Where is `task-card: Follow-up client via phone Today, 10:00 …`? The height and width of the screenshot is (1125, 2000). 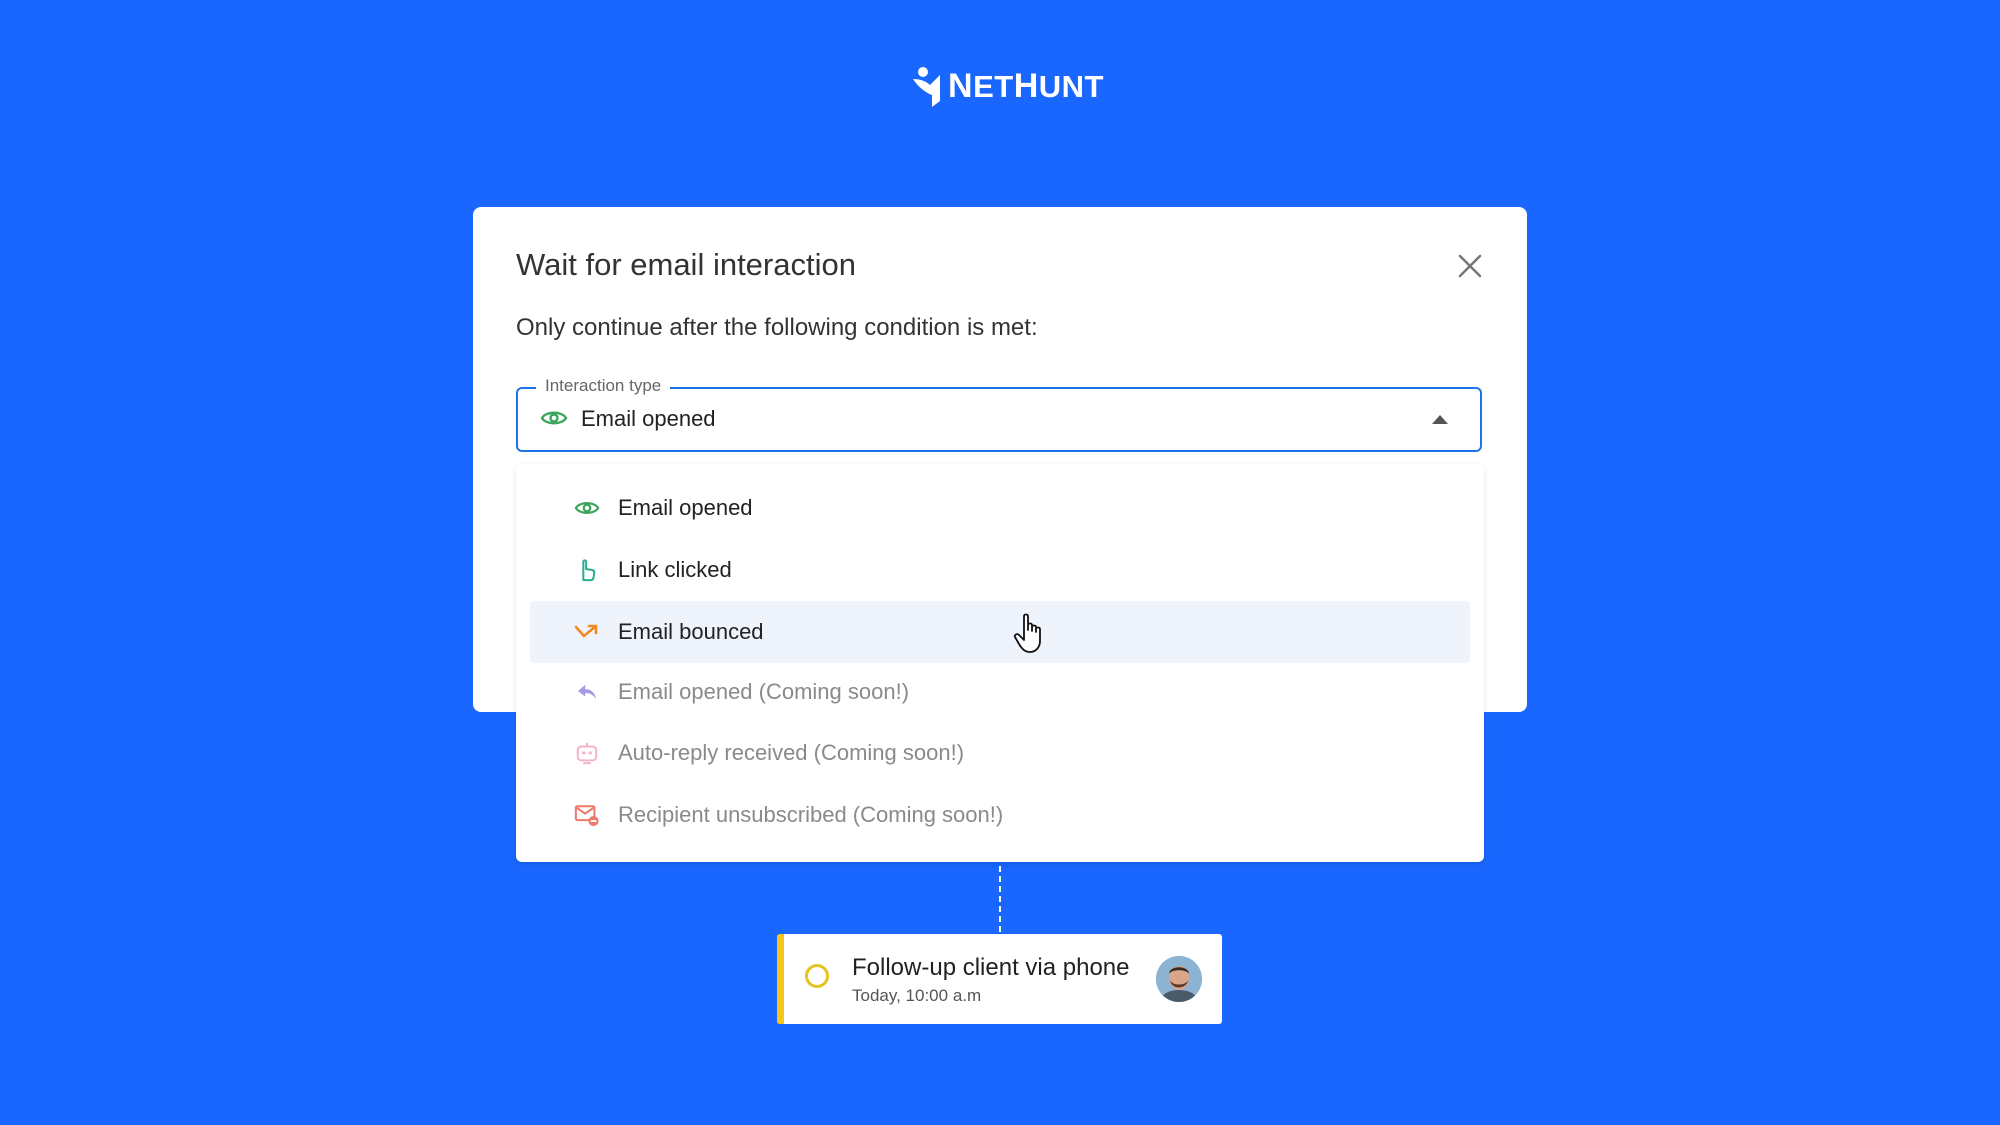 task-card: Follow-up client via phone Today, 10:00 … is located at coordinates (999, 979).